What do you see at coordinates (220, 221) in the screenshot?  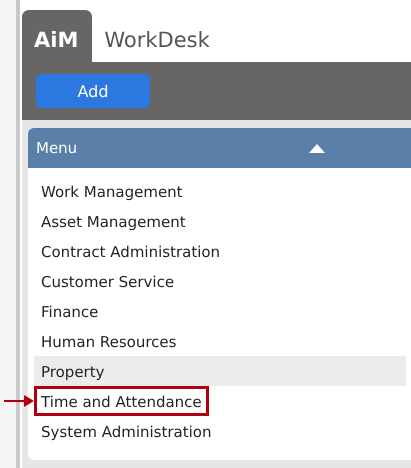 I see `menu-item: Asset Management` at bounding box center [220, 221].